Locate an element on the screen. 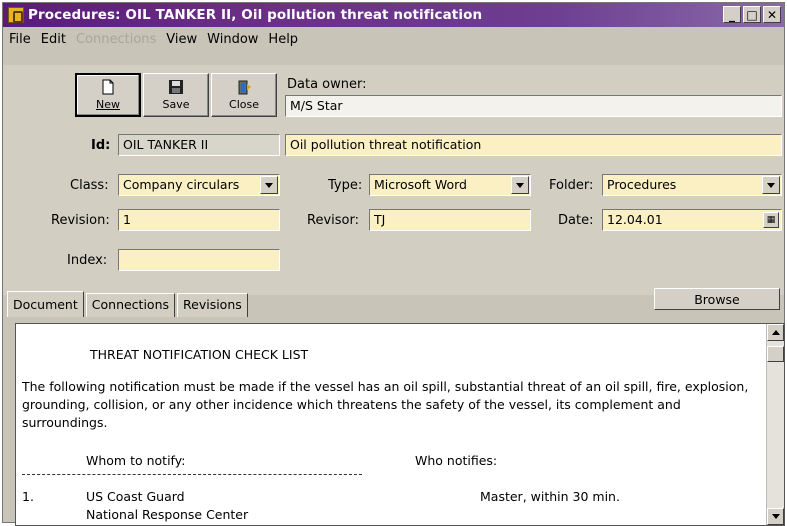  menu-view: View is located at coordinates (181, 39).